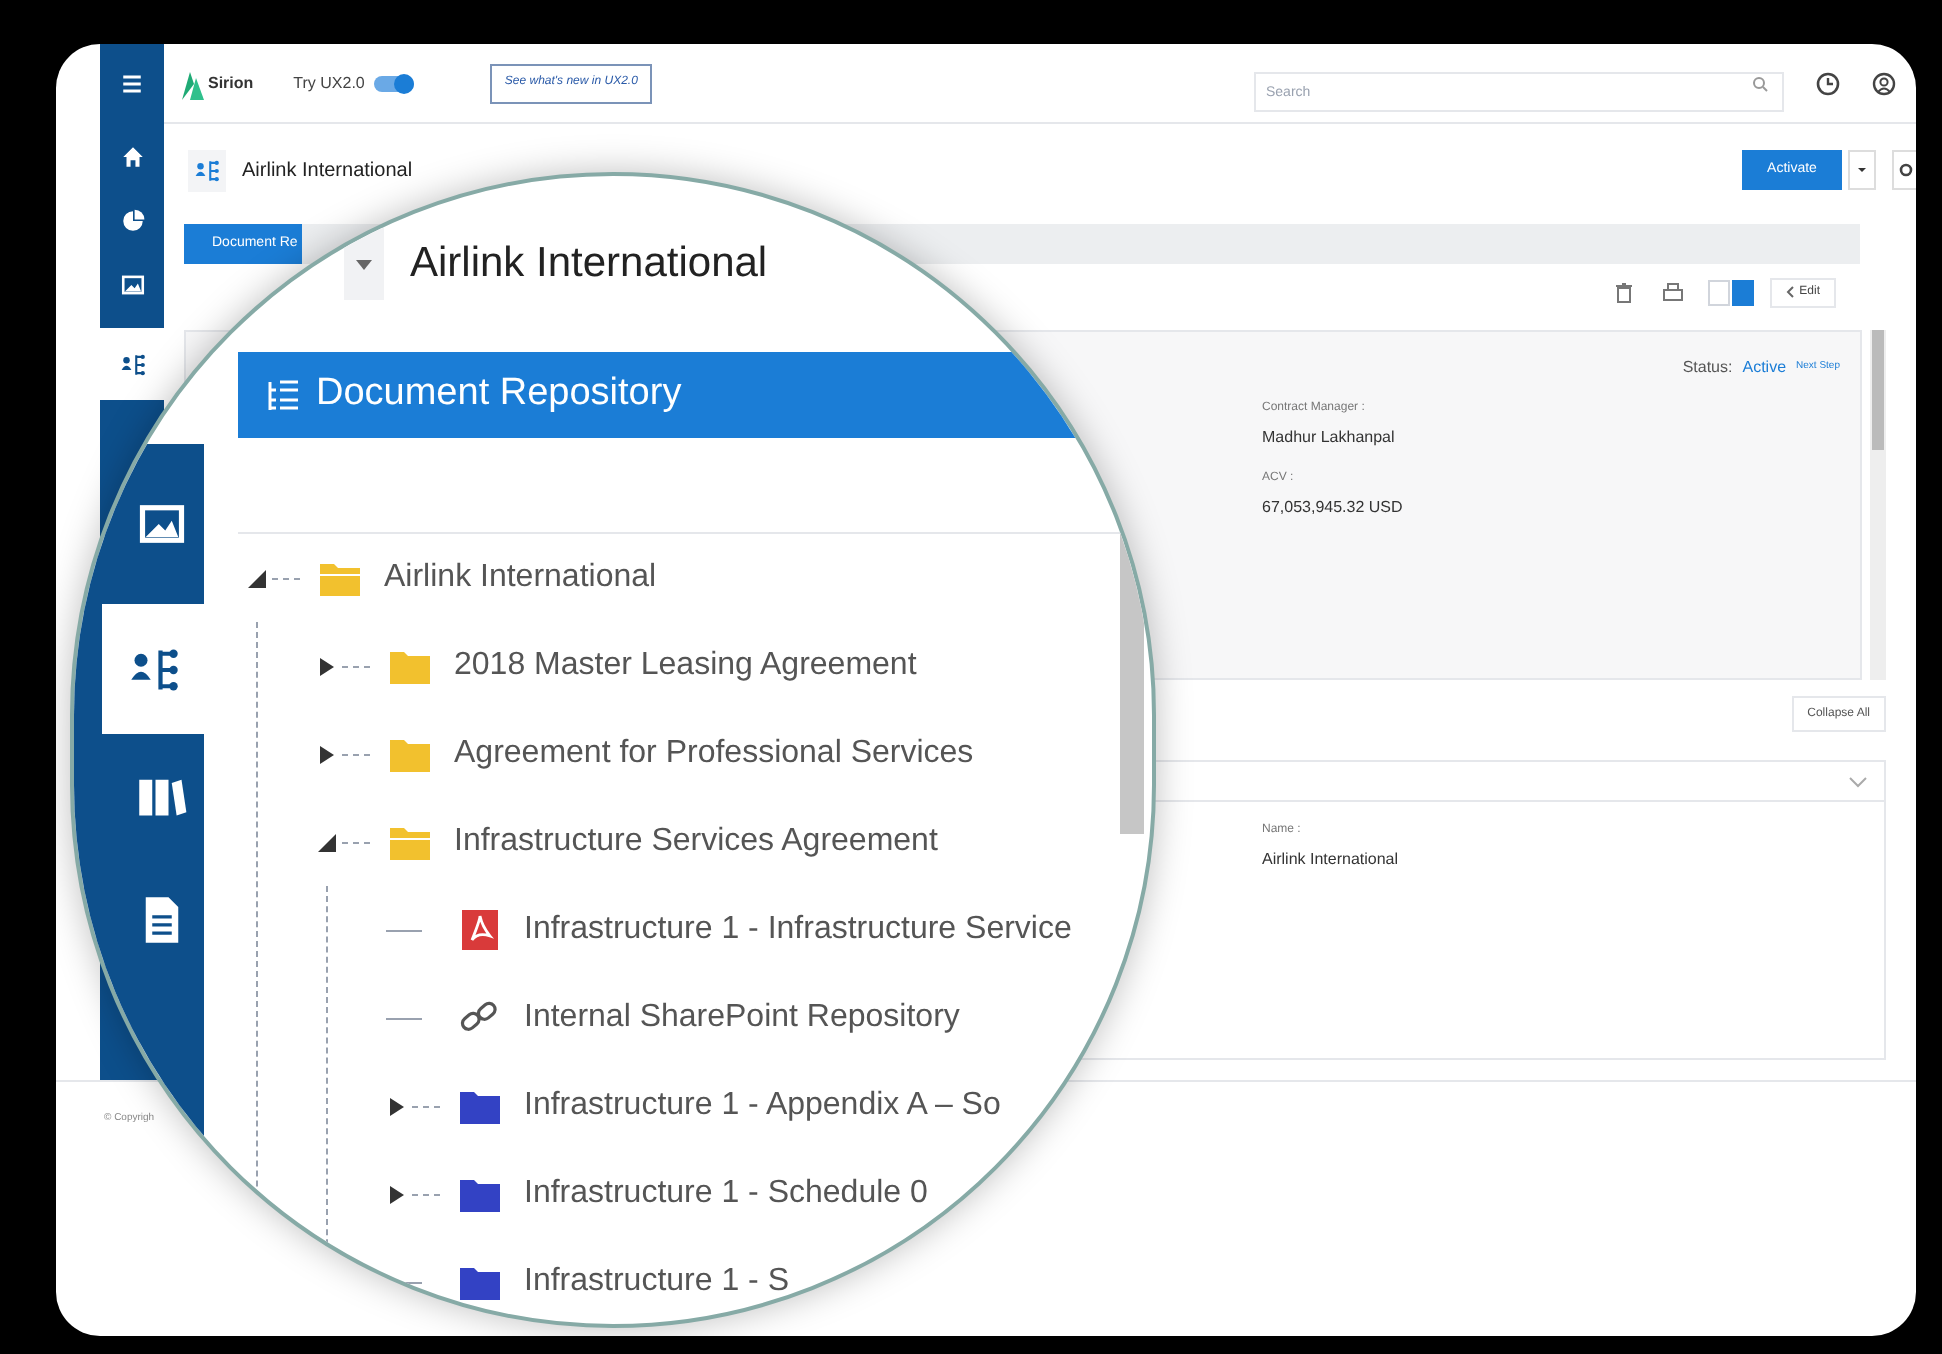  I want to click on status-value: Active, so click(1764, 368).